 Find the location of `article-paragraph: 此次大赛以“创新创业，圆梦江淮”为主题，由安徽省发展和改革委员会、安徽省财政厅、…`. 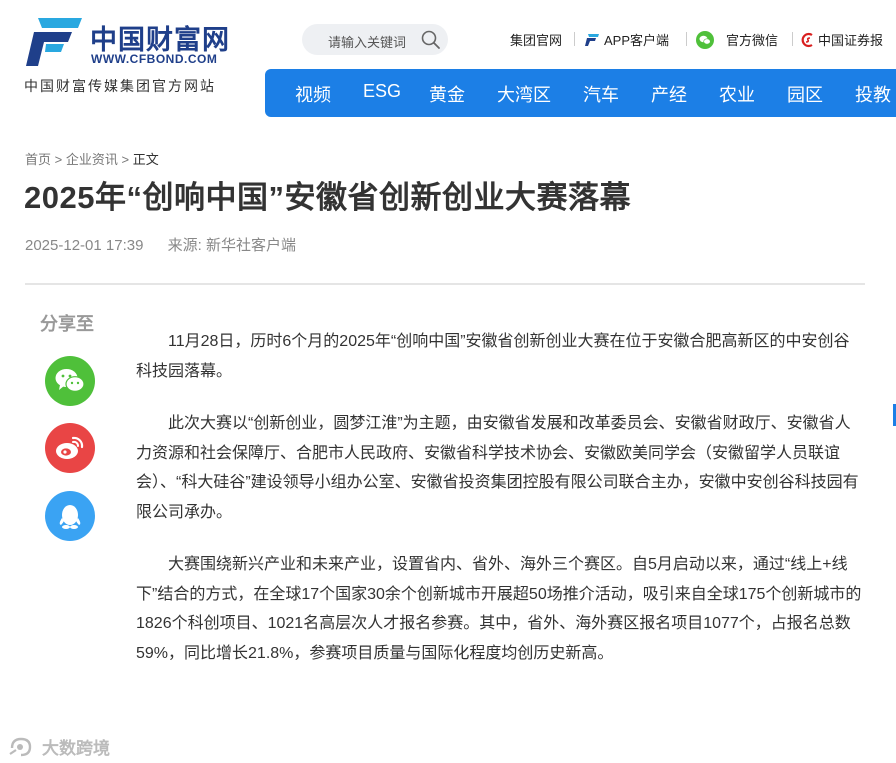

article-paragraph: 此次大赛以“创新创业，圆梦江淮”为主题，由安徽省发展和改革委员会、安徽省财政厅、… is located at coordinates (497, 468).